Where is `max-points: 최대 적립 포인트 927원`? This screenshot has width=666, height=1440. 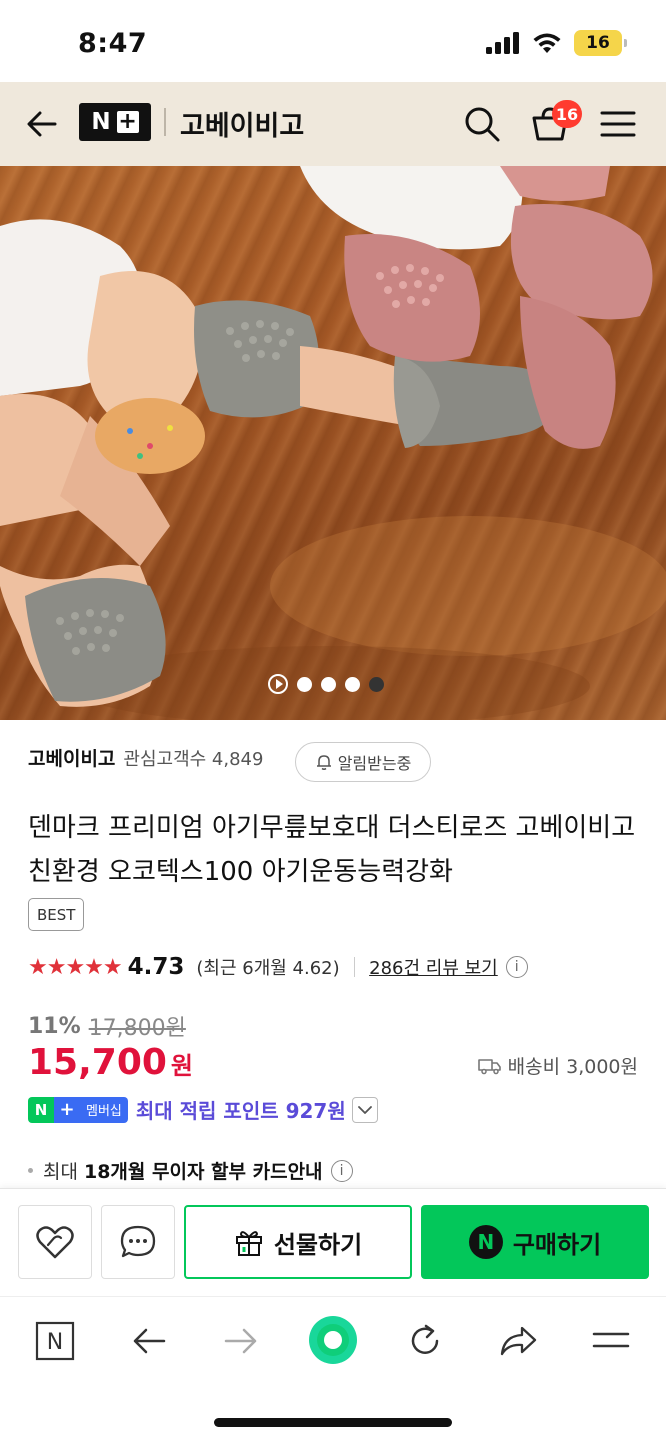 max-points: 최대 적립 포인트 927원 is located at coordinates (240, 1111).